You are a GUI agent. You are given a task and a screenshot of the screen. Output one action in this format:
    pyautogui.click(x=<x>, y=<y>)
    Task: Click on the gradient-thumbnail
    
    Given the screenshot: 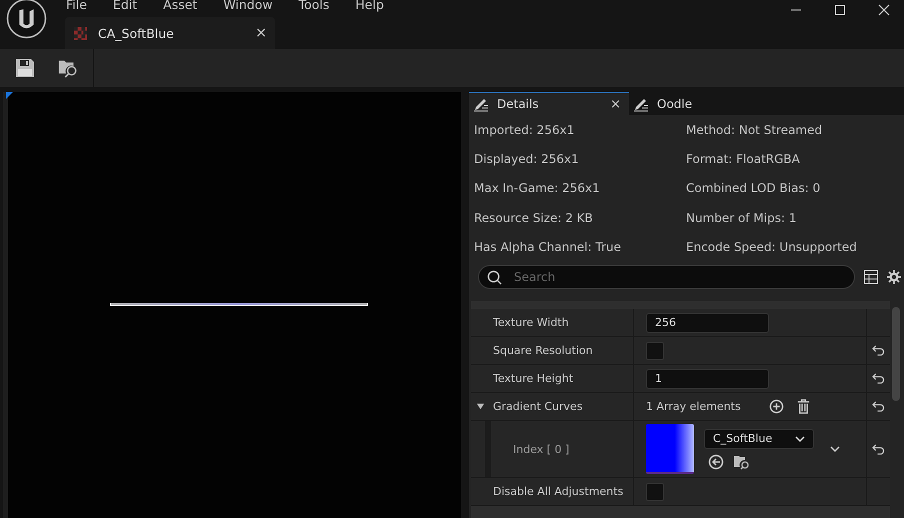 What is the action you would take?
    pyautogui.click(x=670, y=449)
    